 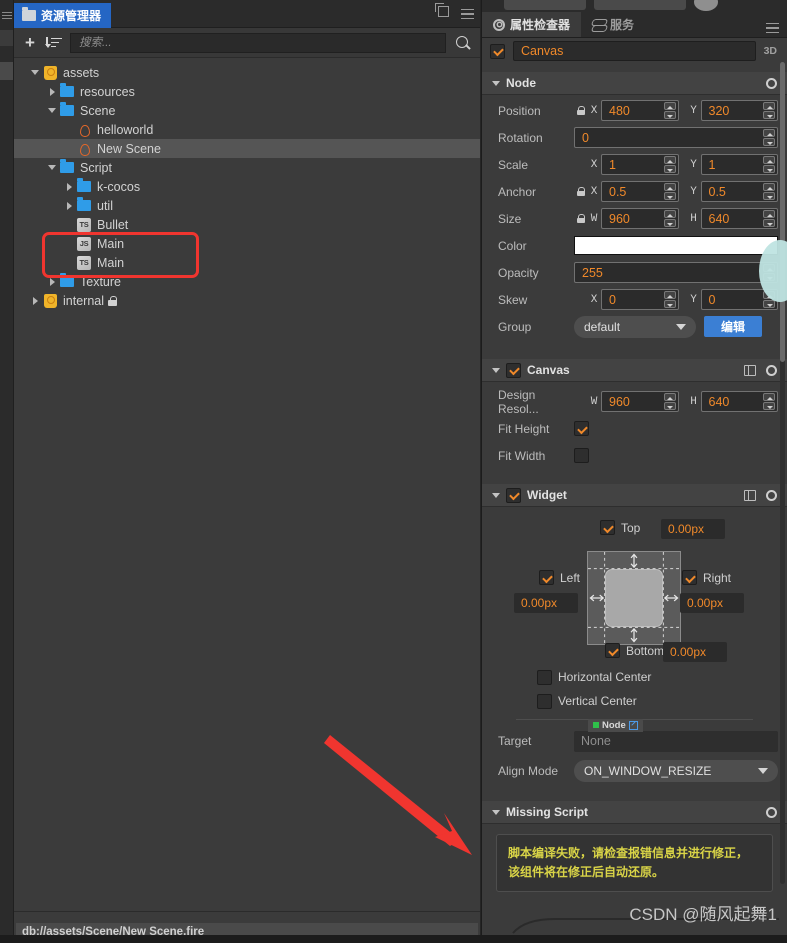 I want to click on widget-left-value: 0.00px, so click(x=546, y=603).